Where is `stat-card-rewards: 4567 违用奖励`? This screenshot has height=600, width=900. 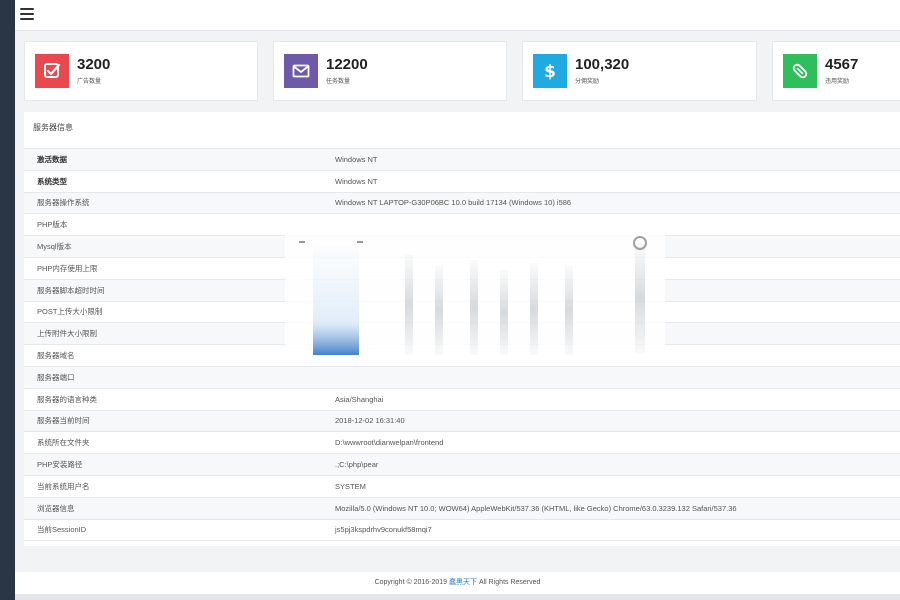 stat-card-rewards: 4567 违用奖励 is located at coordinates (836, 71).